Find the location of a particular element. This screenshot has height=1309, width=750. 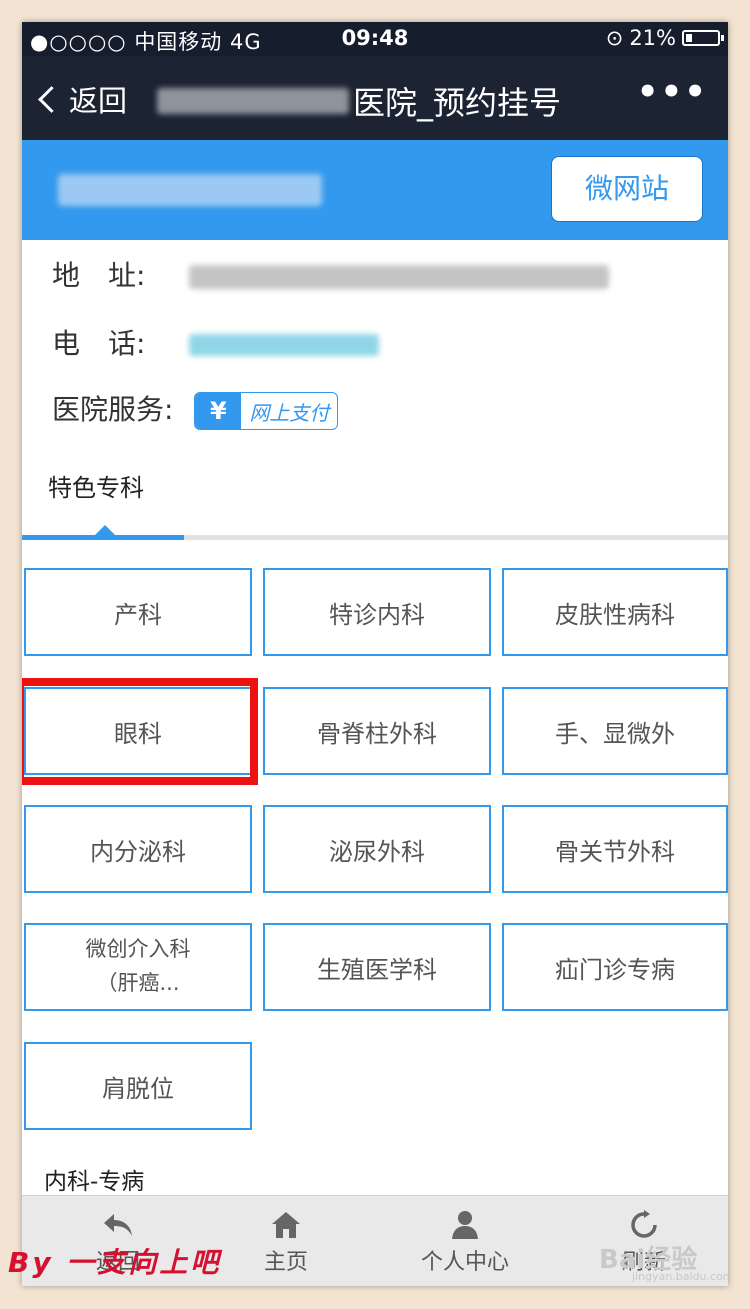

redacted-address is located at coordinates (398, 277).